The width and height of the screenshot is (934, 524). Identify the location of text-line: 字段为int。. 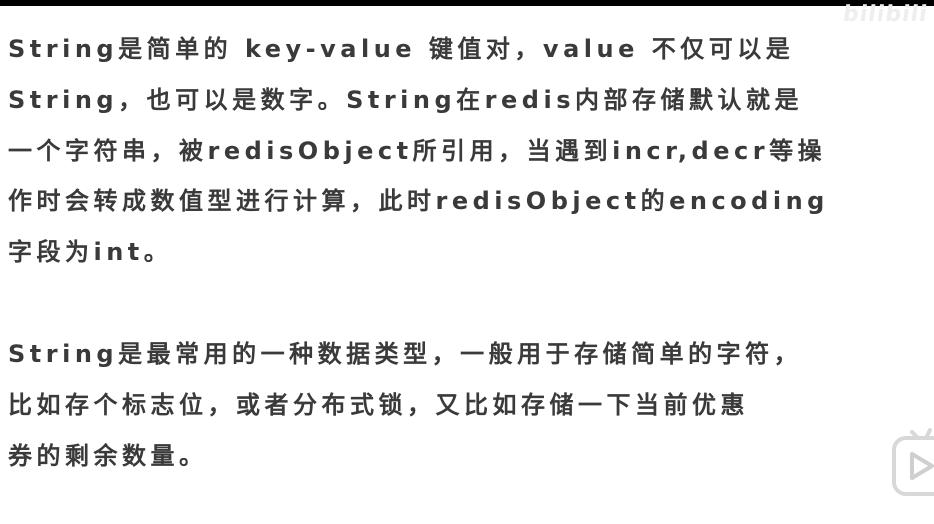
(90, 252).